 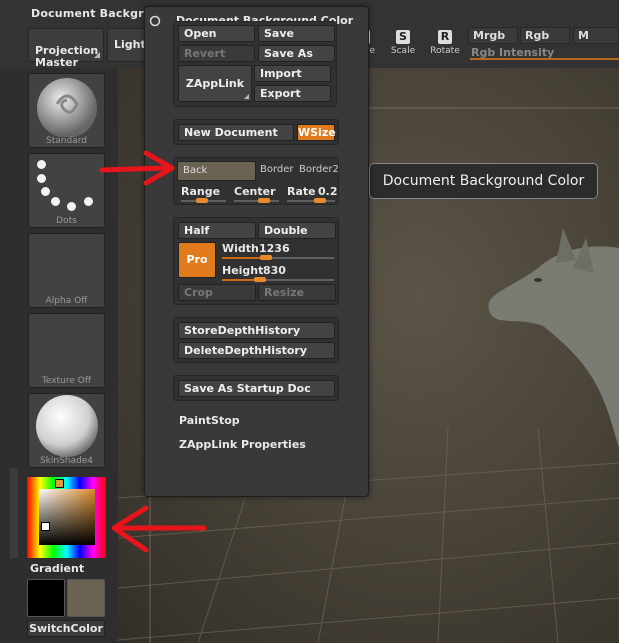 I want to click on scale-icon: S, so click(x=403, y=37).